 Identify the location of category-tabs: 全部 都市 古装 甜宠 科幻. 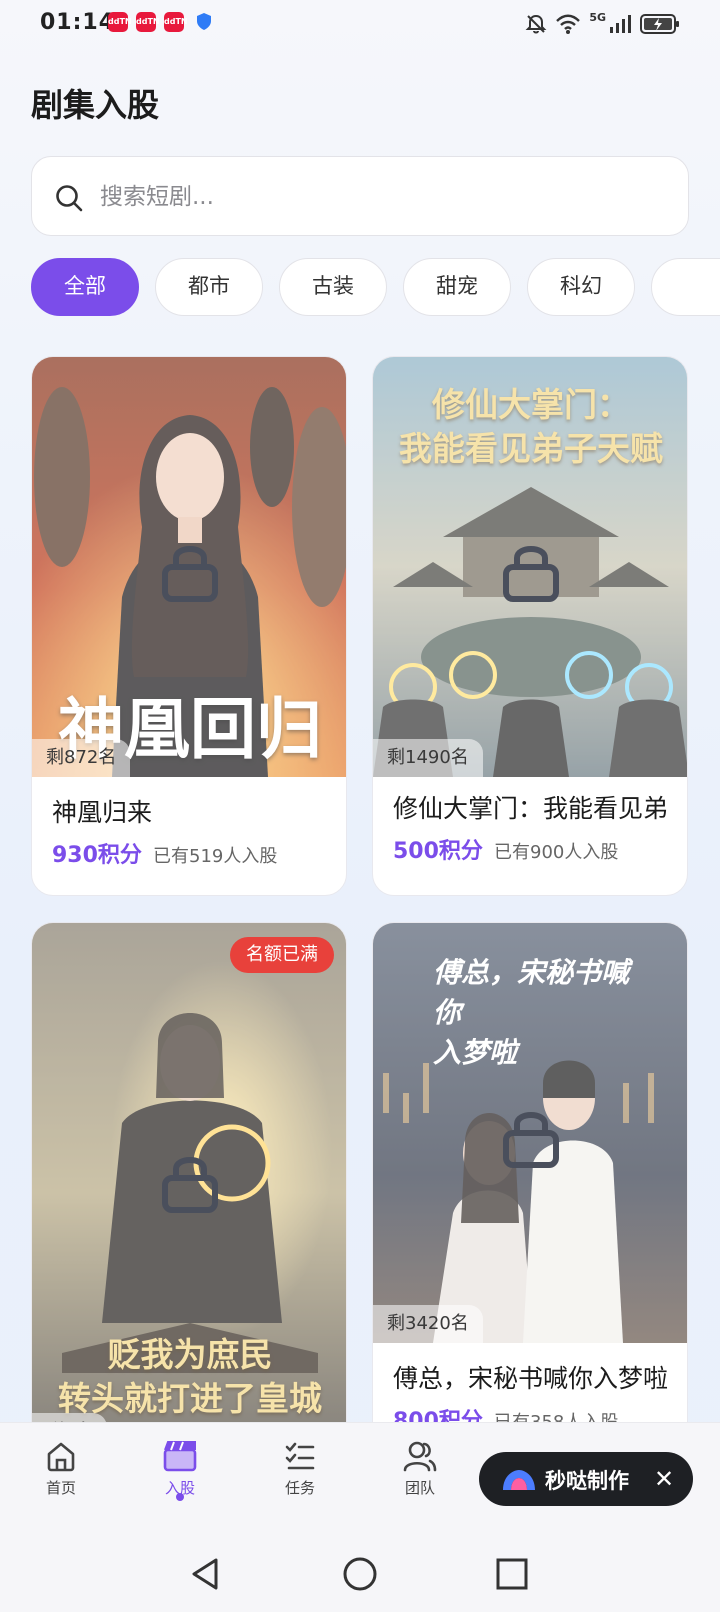
(375, 288).